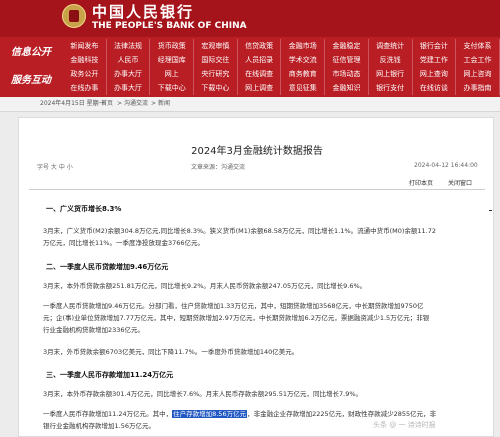 This screenshot has width=500, height=437. I want to click on paragraph: 行业金融机构贷款增加2336亿元。, so click(94, 330).